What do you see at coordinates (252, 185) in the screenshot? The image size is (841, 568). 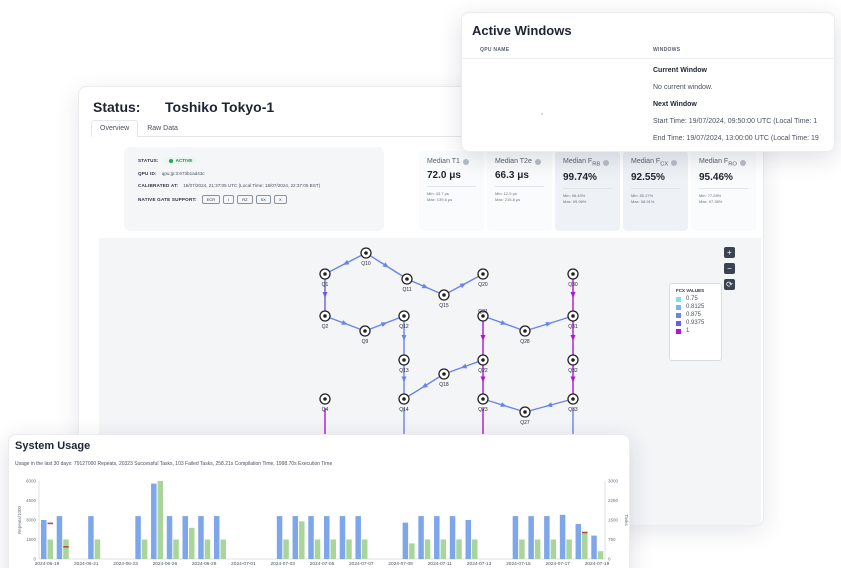 I see `calibrated-value: 18/07/2024, 21:37:05 UTC (Local Time` at bounding box center [252, 185].